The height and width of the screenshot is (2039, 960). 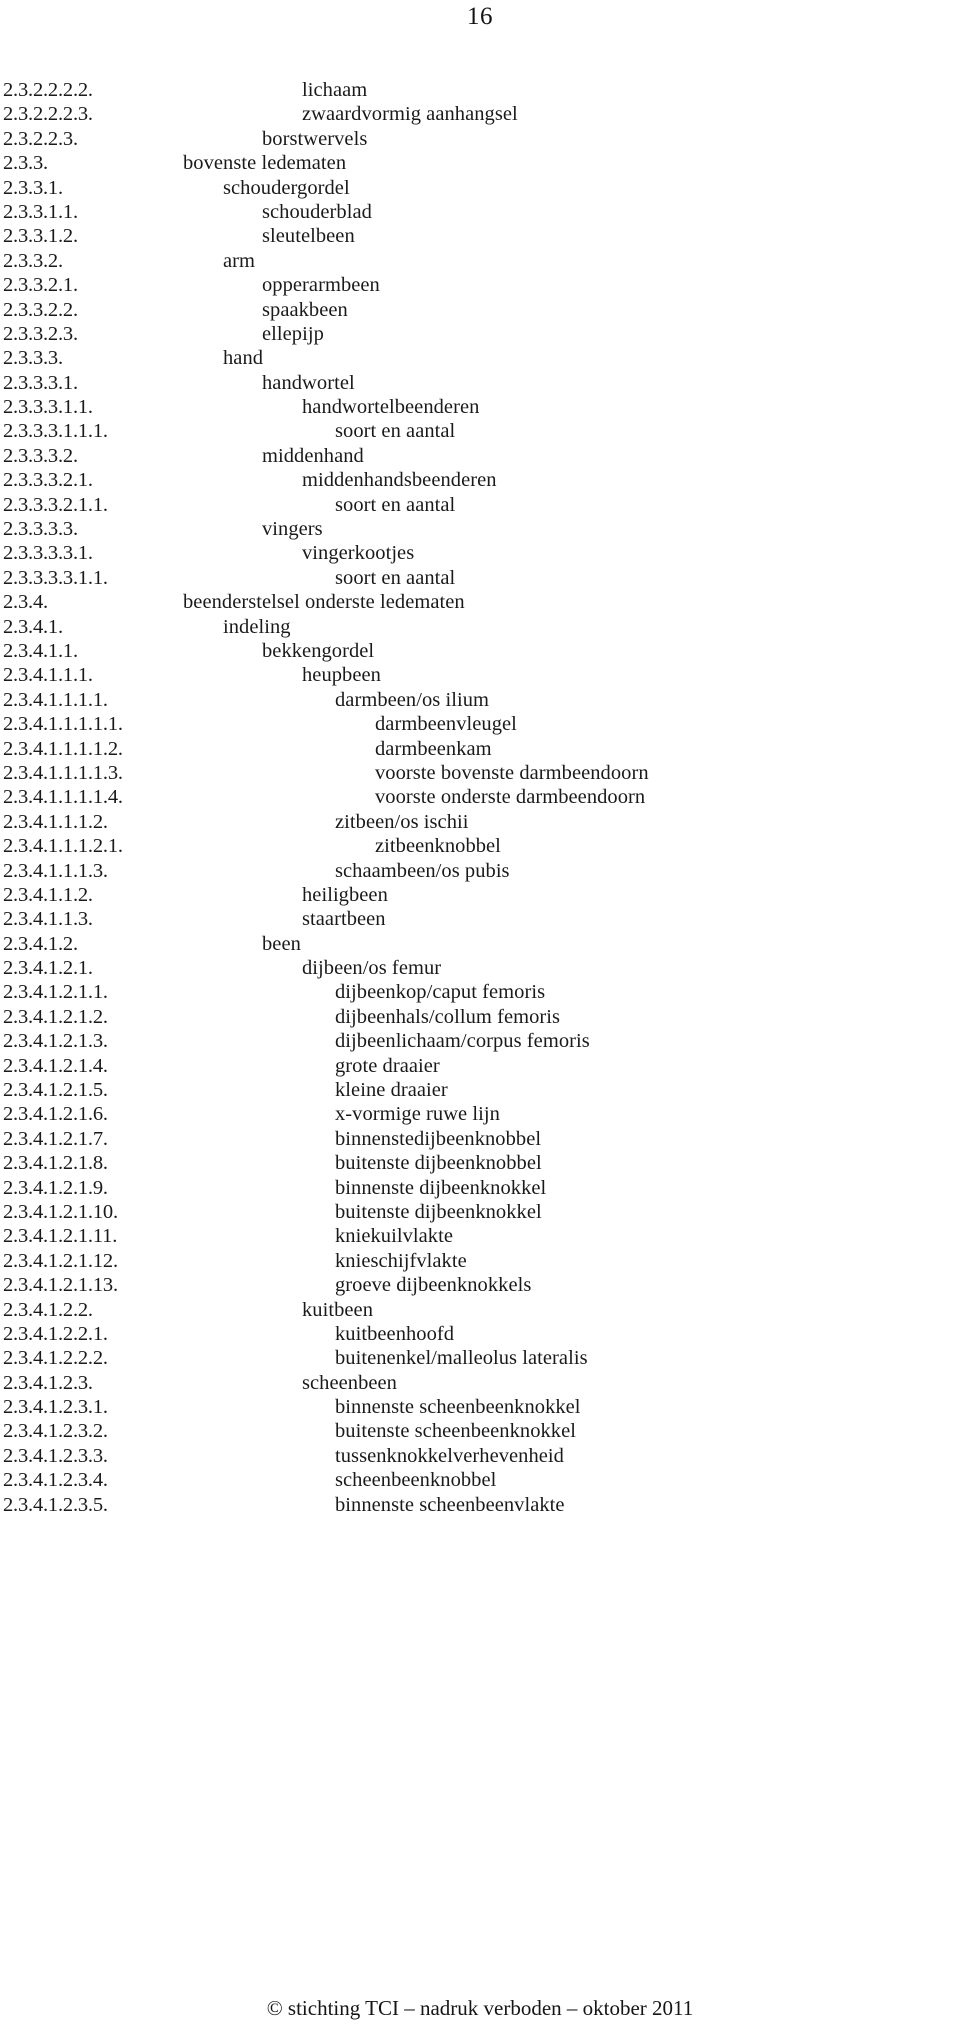 What do you see at coordinates (481, 1310) in the screenshot?
I see `index-row: 2.3.4.1.2.2. kuitbeen` at bounding box center [481, 1310].